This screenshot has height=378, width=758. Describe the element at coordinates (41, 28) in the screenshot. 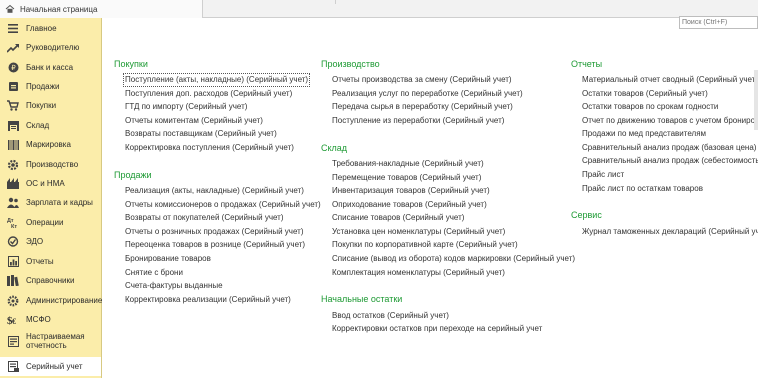

I see `sidebar-item-label: Главное` at that location.